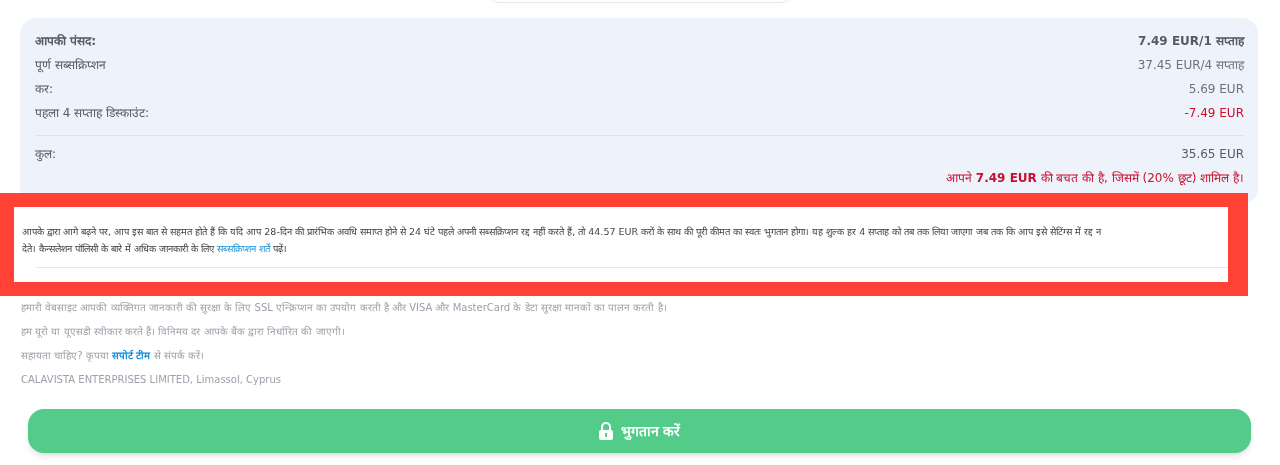 The image size is (1280, 465). I want to click on security-text: हमारी वेबसाइट आपकी व्यक्तिगत जानकारी की सुरक्षा के लिए SSL एन्क्रिप्शन का उपयोग करती है और VISA और MasterCard के डेटा सुरक्षा मानकों का पालन करती है।, so click(344, 308).